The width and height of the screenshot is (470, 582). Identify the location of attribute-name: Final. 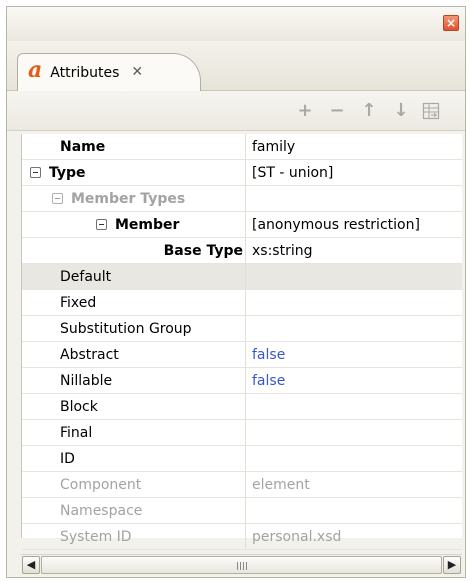
(134, 432).